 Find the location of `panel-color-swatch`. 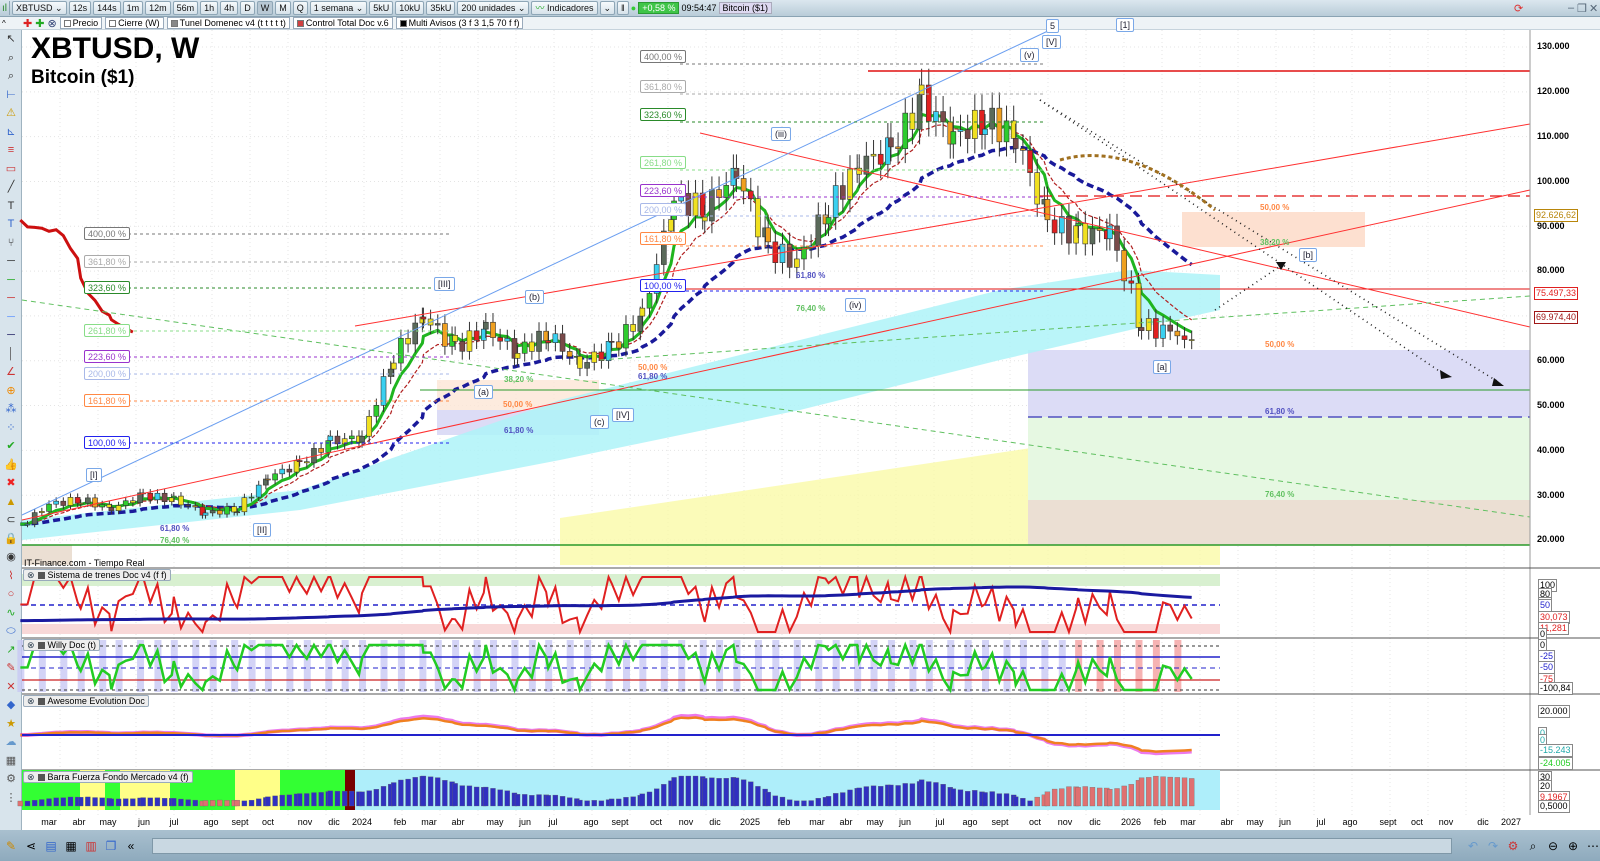

panel-color-swatch is located at coordinates (41, 645).